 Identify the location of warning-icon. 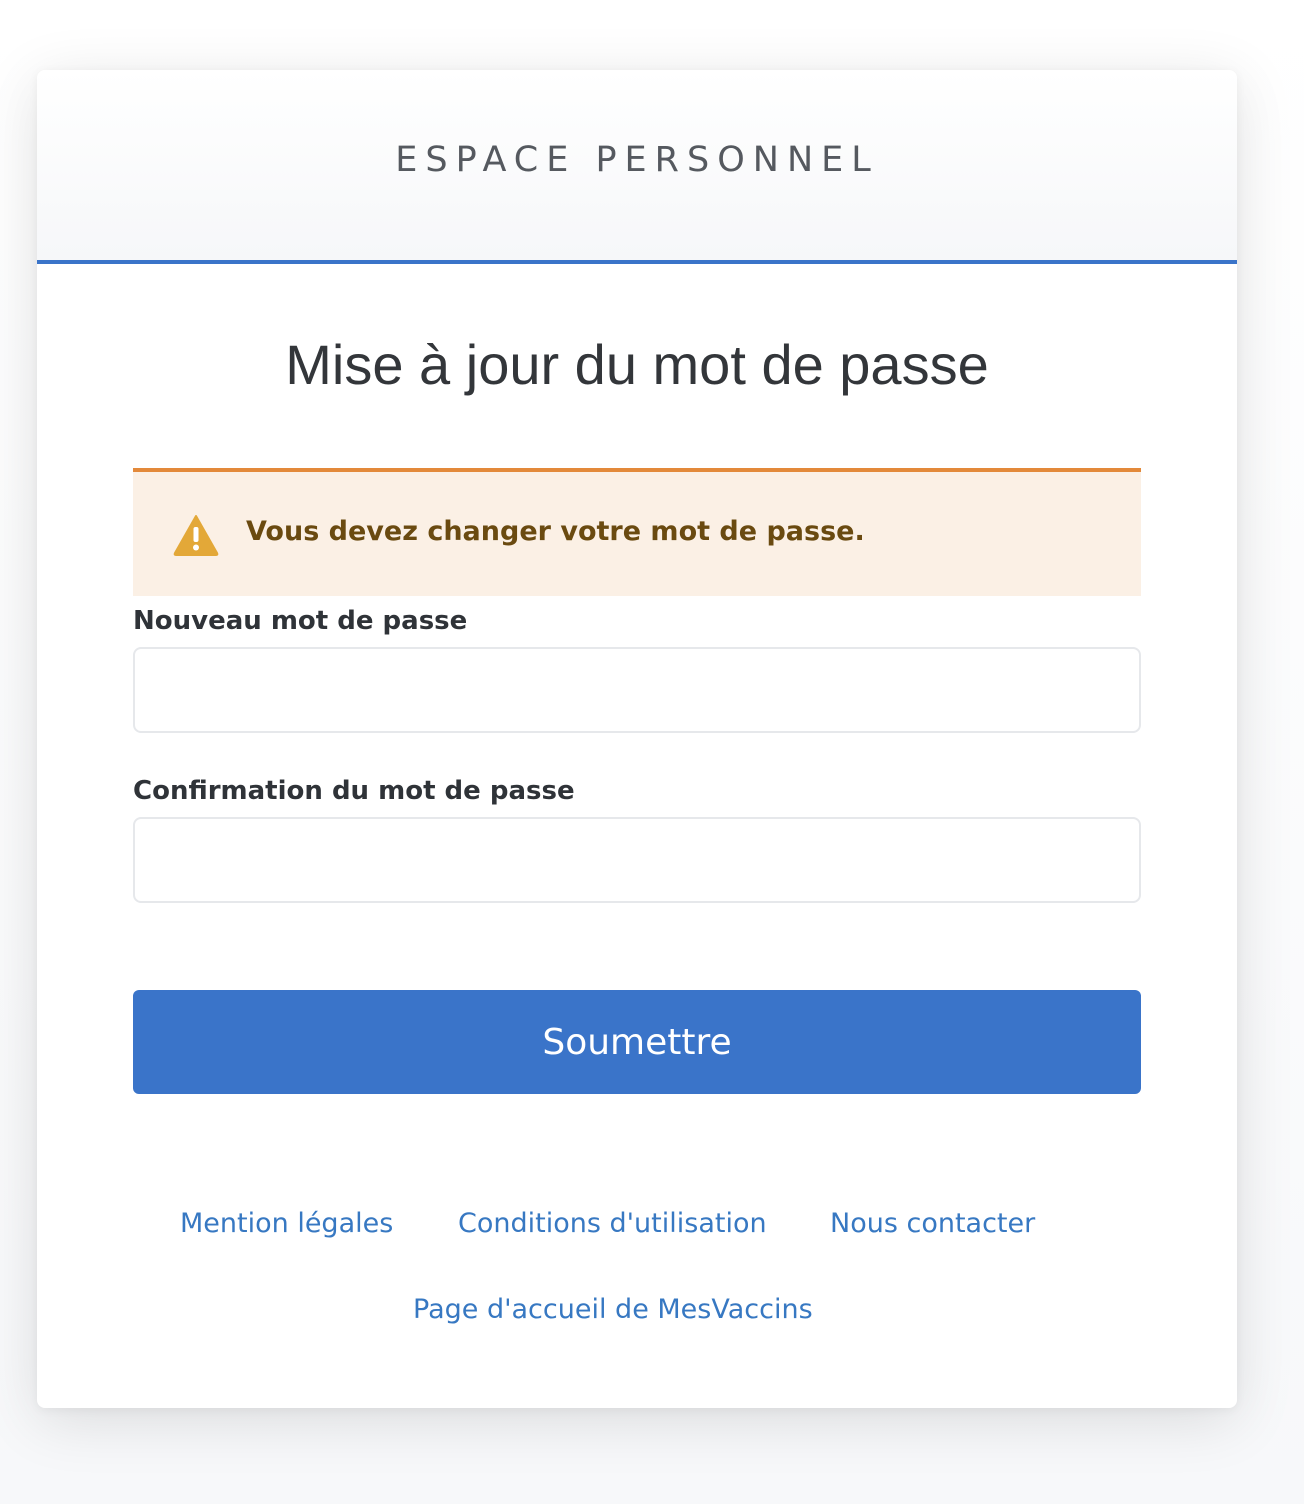
(196, 535).